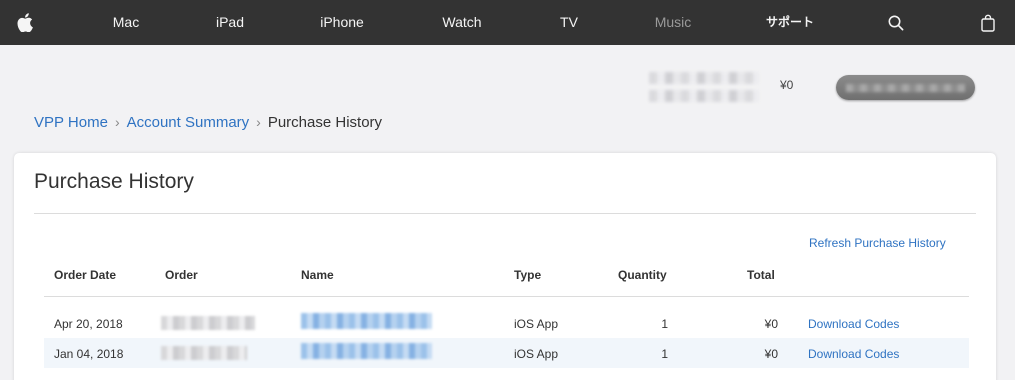 Image resolution: width=1015 pixels, height=380 pixels. Describe the element at coordinates (181, 275) in the screenshot. I see `column-header-order: Order` at that location.